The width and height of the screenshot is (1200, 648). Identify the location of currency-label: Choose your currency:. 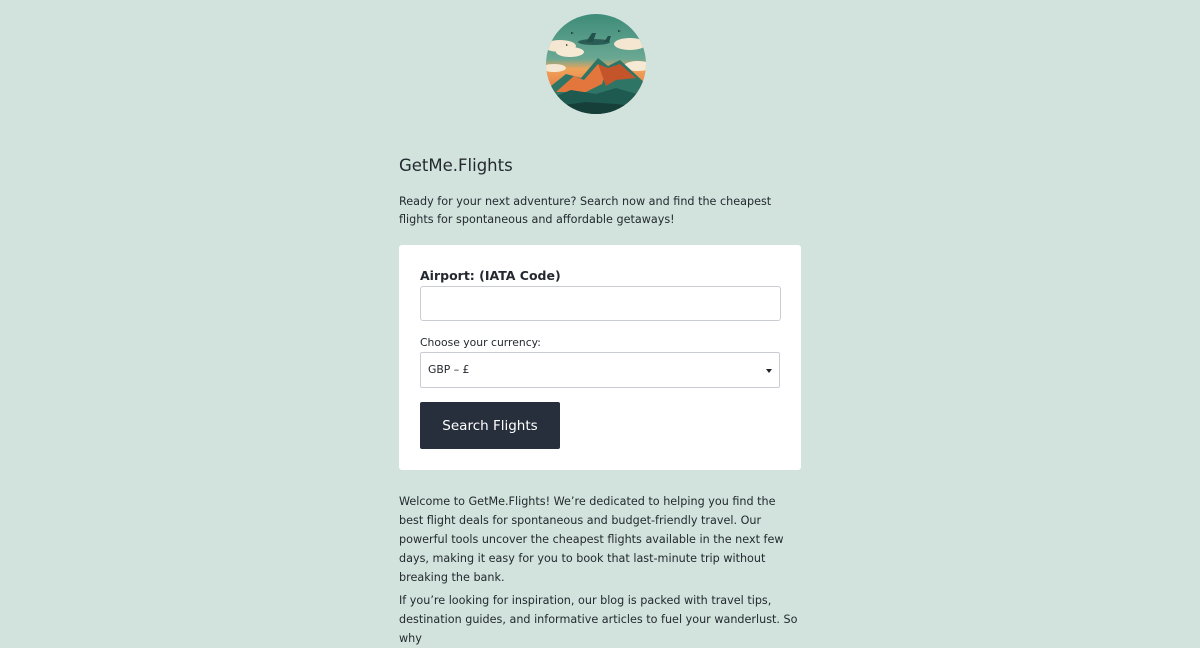
(480, 342).